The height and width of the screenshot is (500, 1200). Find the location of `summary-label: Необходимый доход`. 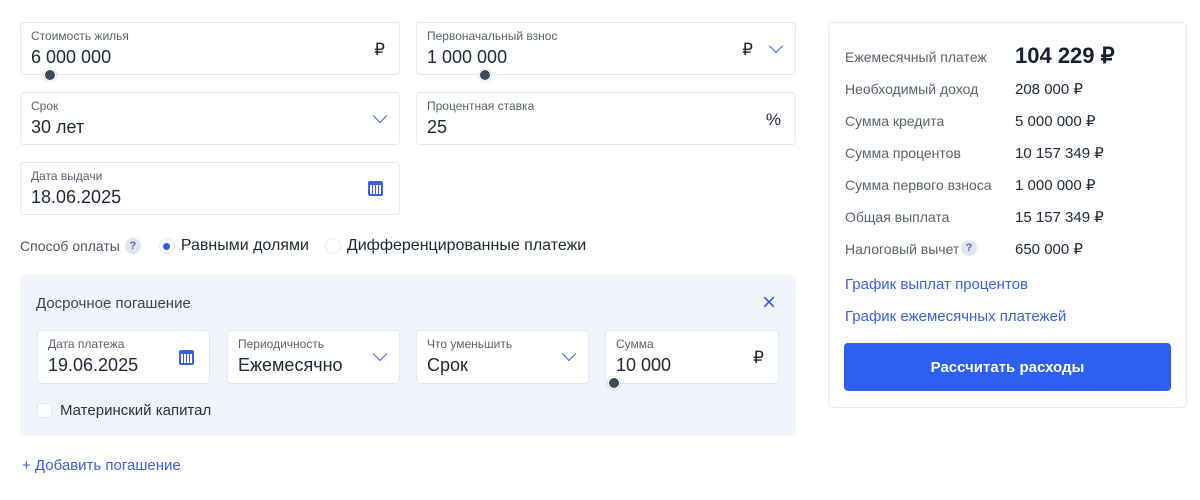

summary-label: Необходимый доход is located at coordinates (912, 89).